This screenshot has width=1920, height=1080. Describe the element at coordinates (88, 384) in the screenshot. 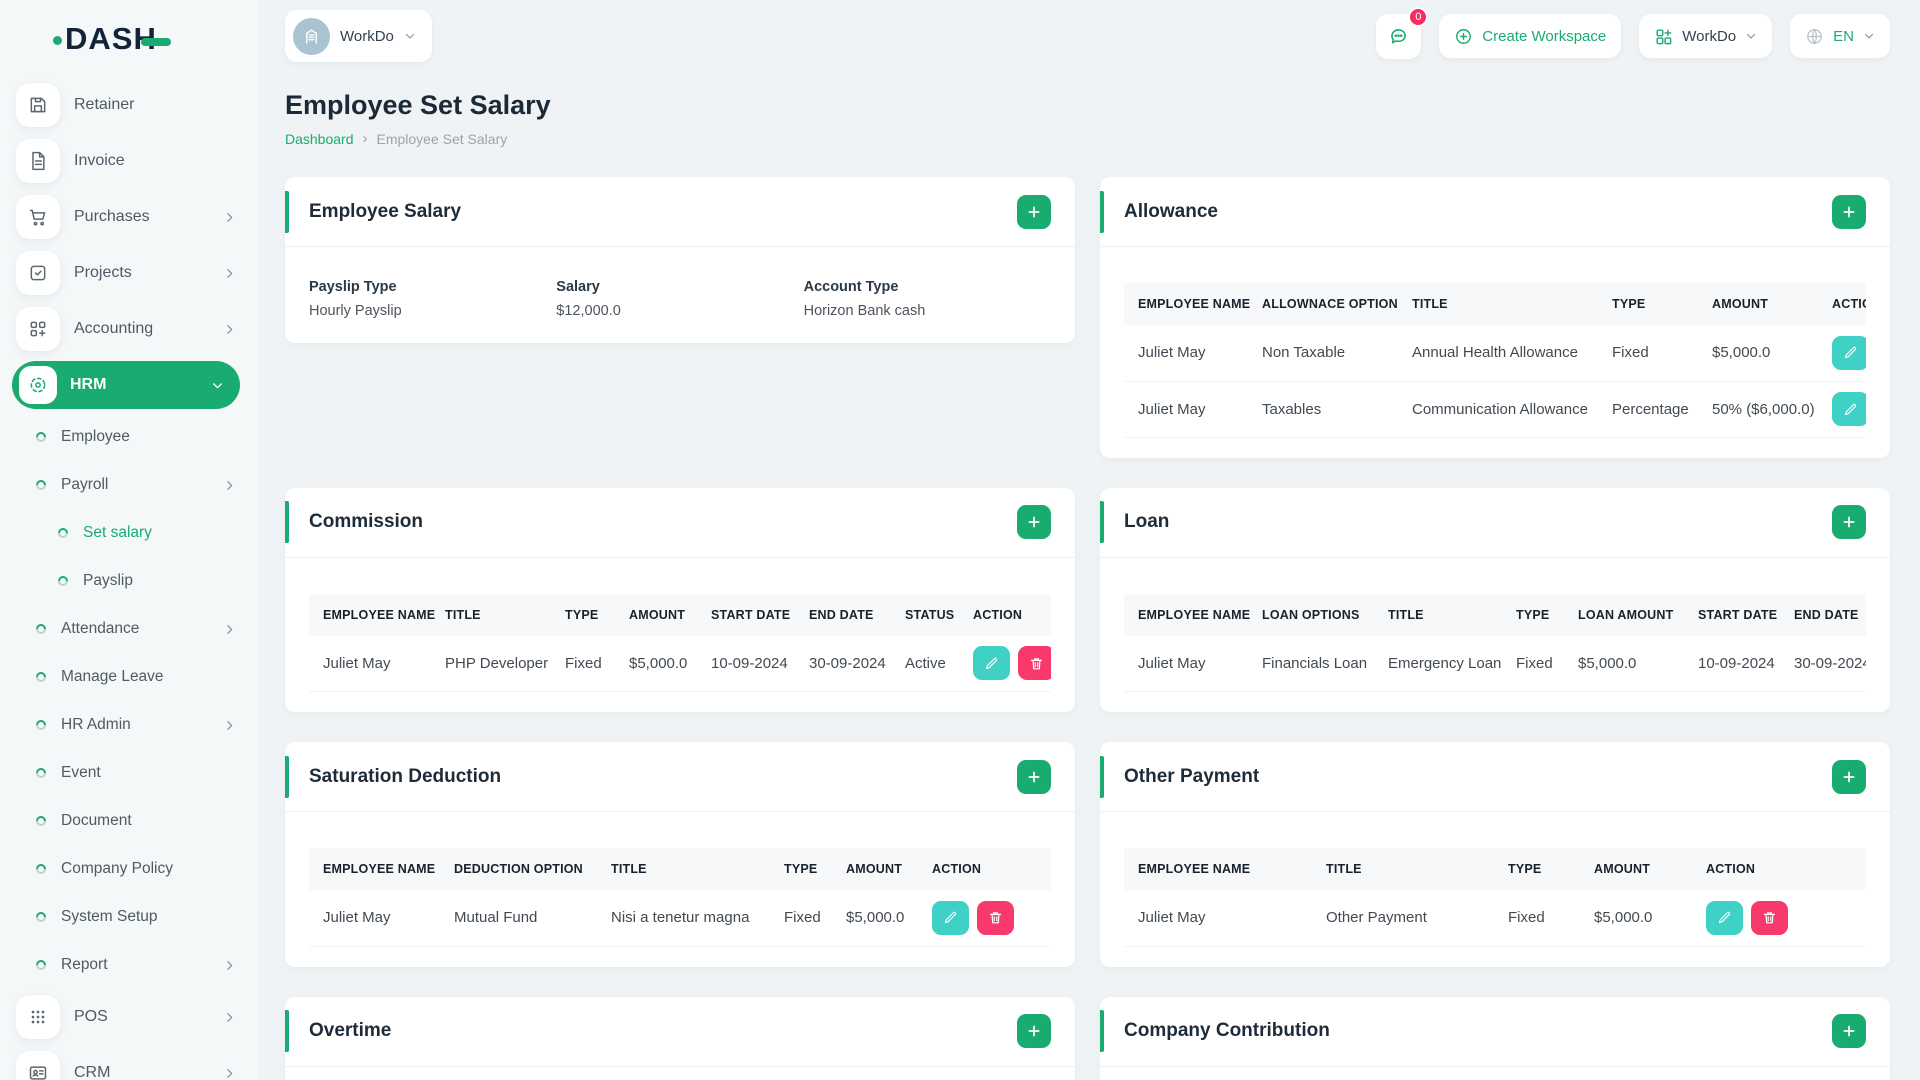

I see `sidebar-item-label: HRM` at that location.